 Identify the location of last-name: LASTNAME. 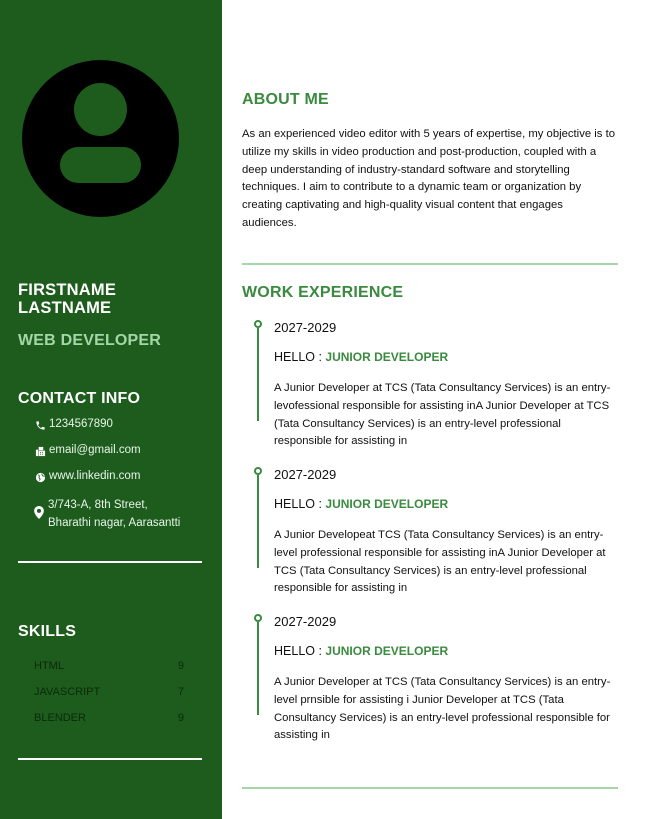
(65, 308).